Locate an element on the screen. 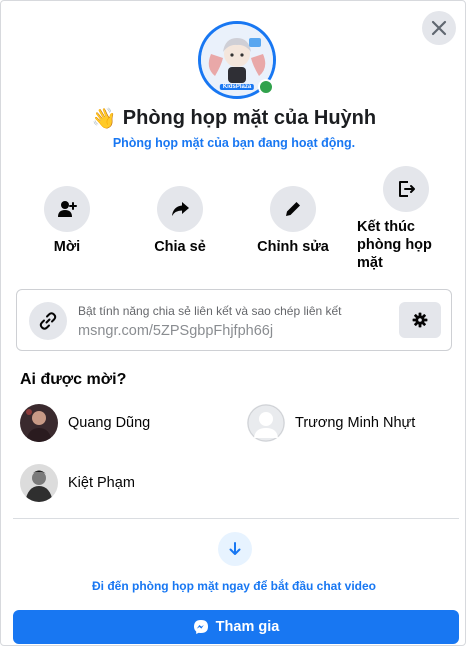 This screenshot has width=466, height=646. invited-person: Quang Dũng is located at coordinates (85, 423).